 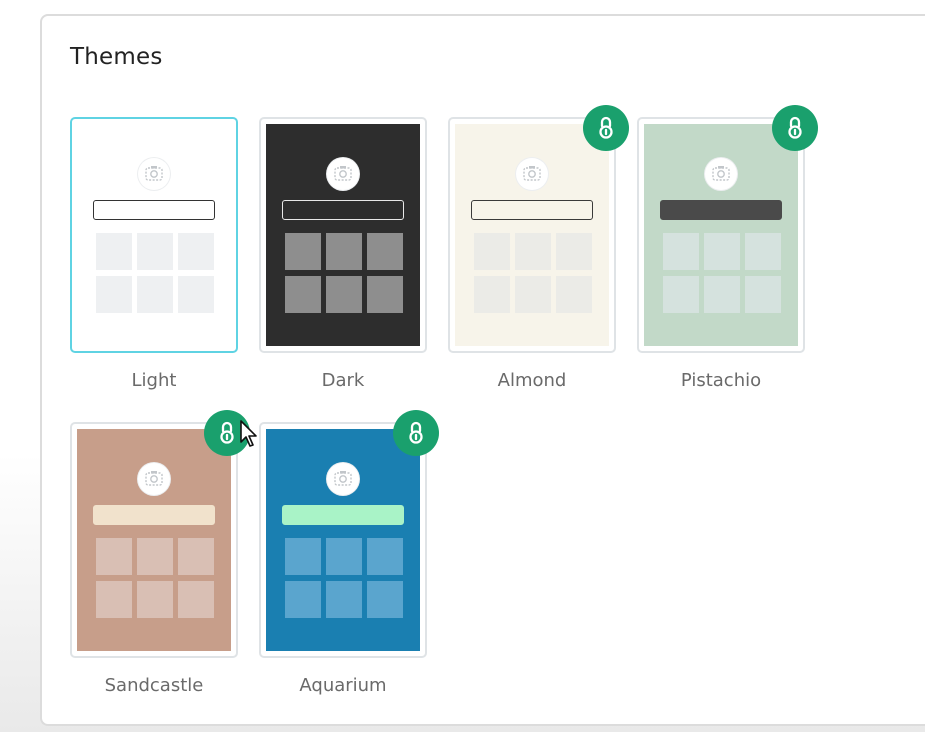 What do you see at coordinates (343, 380) in the screenshot?
I see `theme-label-dark: Dark` at bounding box center [343, 380].